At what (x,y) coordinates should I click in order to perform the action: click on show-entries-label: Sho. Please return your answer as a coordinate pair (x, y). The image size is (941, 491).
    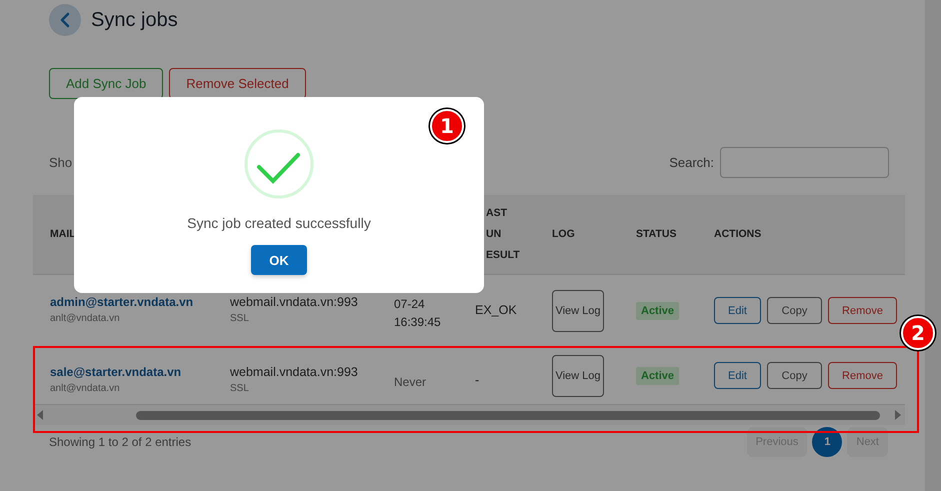
    Looking at the image, I should click on (60, 162).